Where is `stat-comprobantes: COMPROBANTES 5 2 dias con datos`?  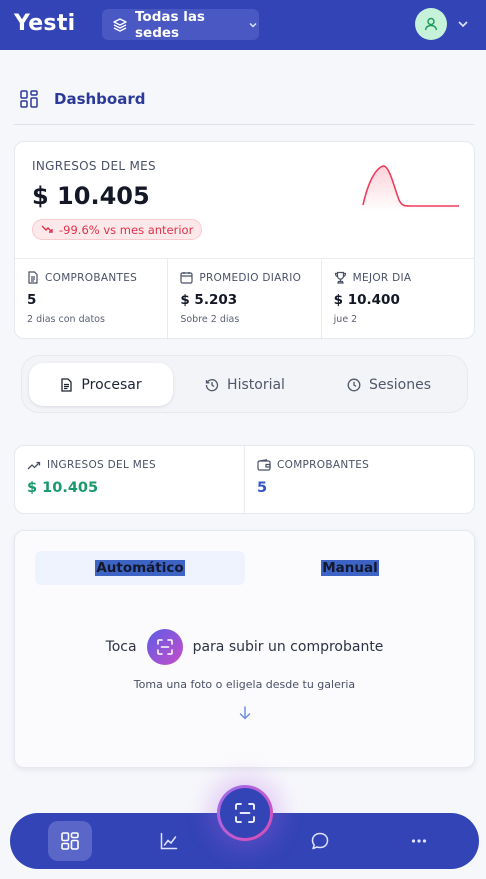 stat-comprobantes: COMPROBANTES 5 2 dias con datos is located at coordinates (92, 299).